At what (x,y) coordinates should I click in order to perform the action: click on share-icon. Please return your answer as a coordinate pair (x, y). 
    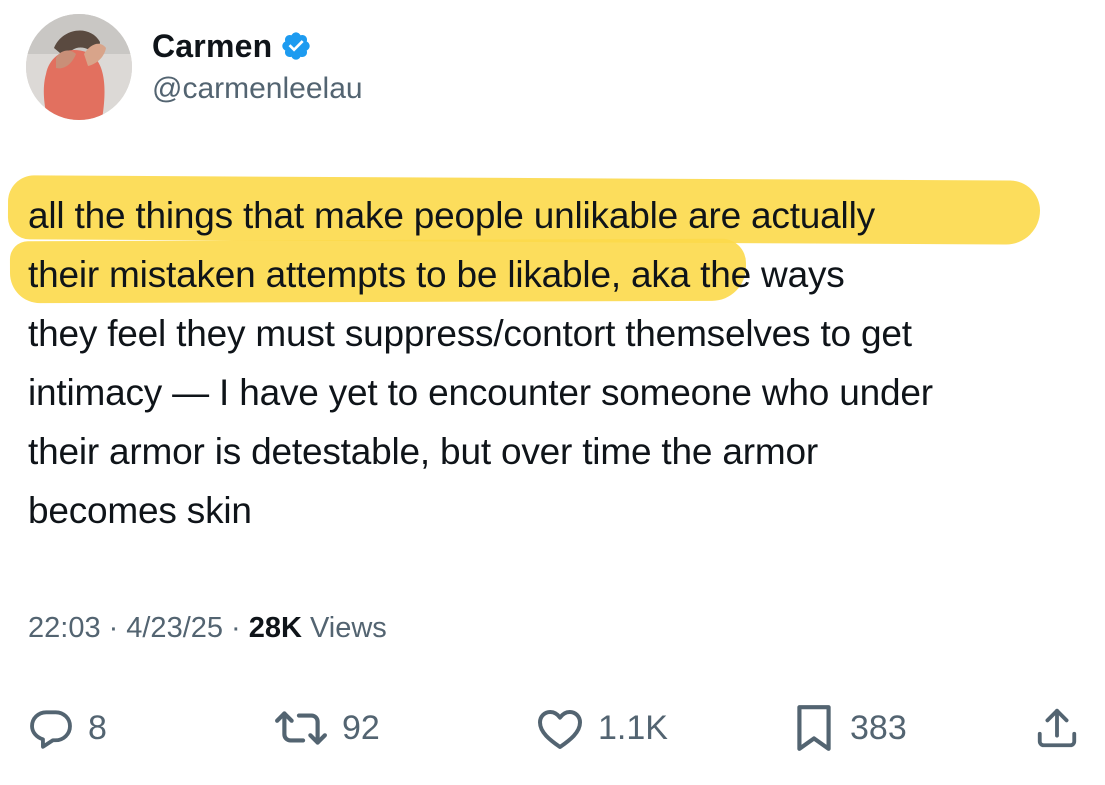
    Looking at the image, I should click on (1057, 728).